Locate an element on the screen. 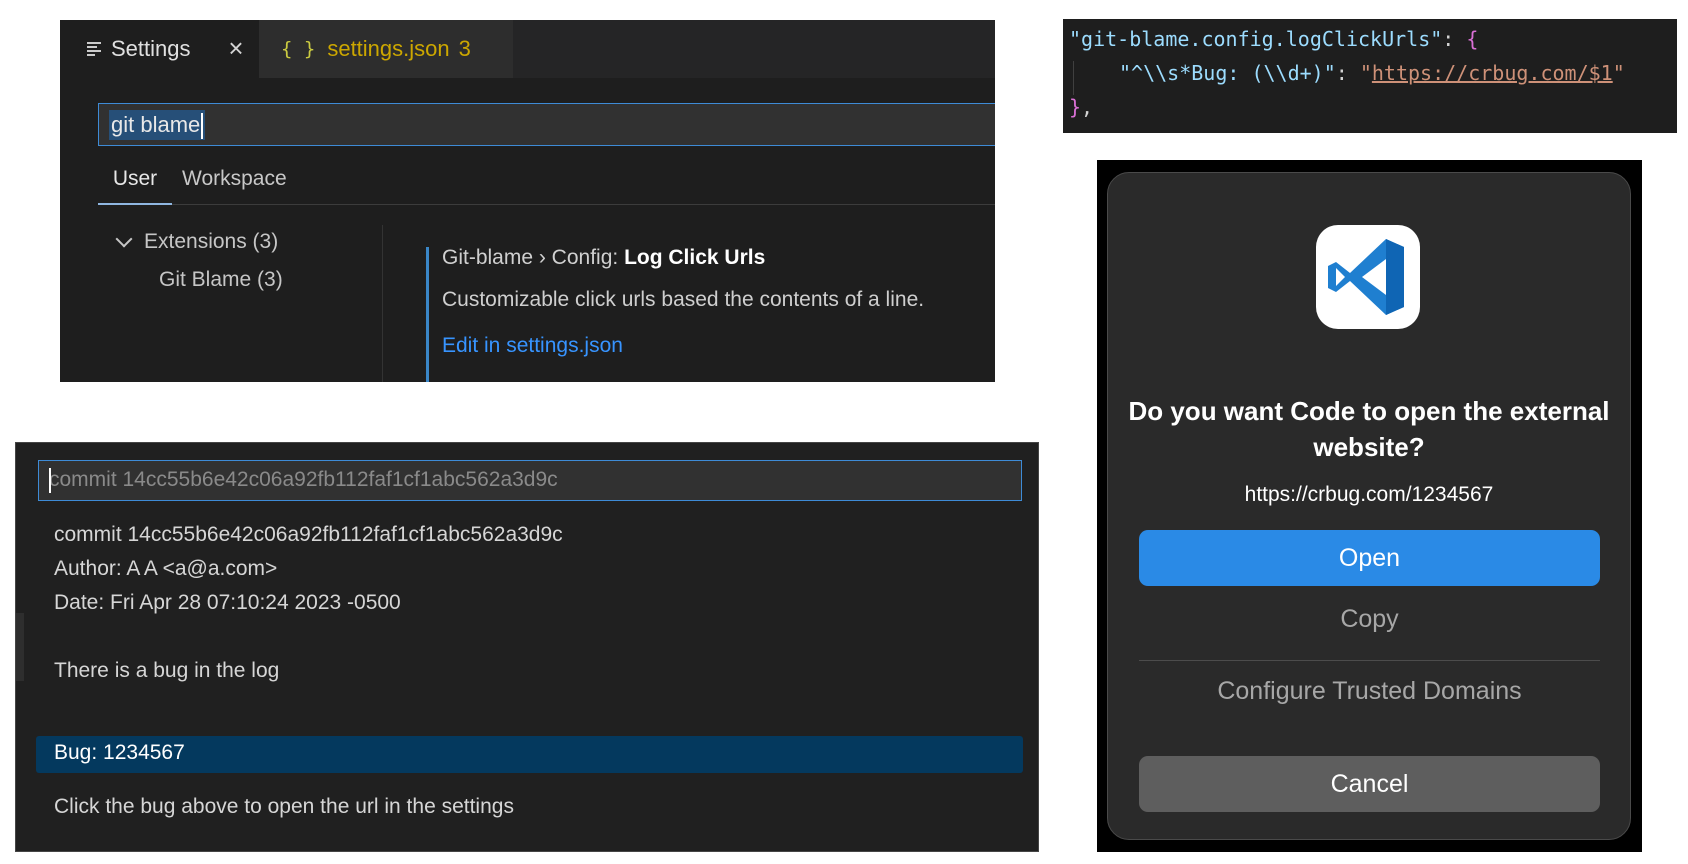 This screenshot has height=864, width=1688. tab-settings-label: Settings is located at coordinates (151, 48).